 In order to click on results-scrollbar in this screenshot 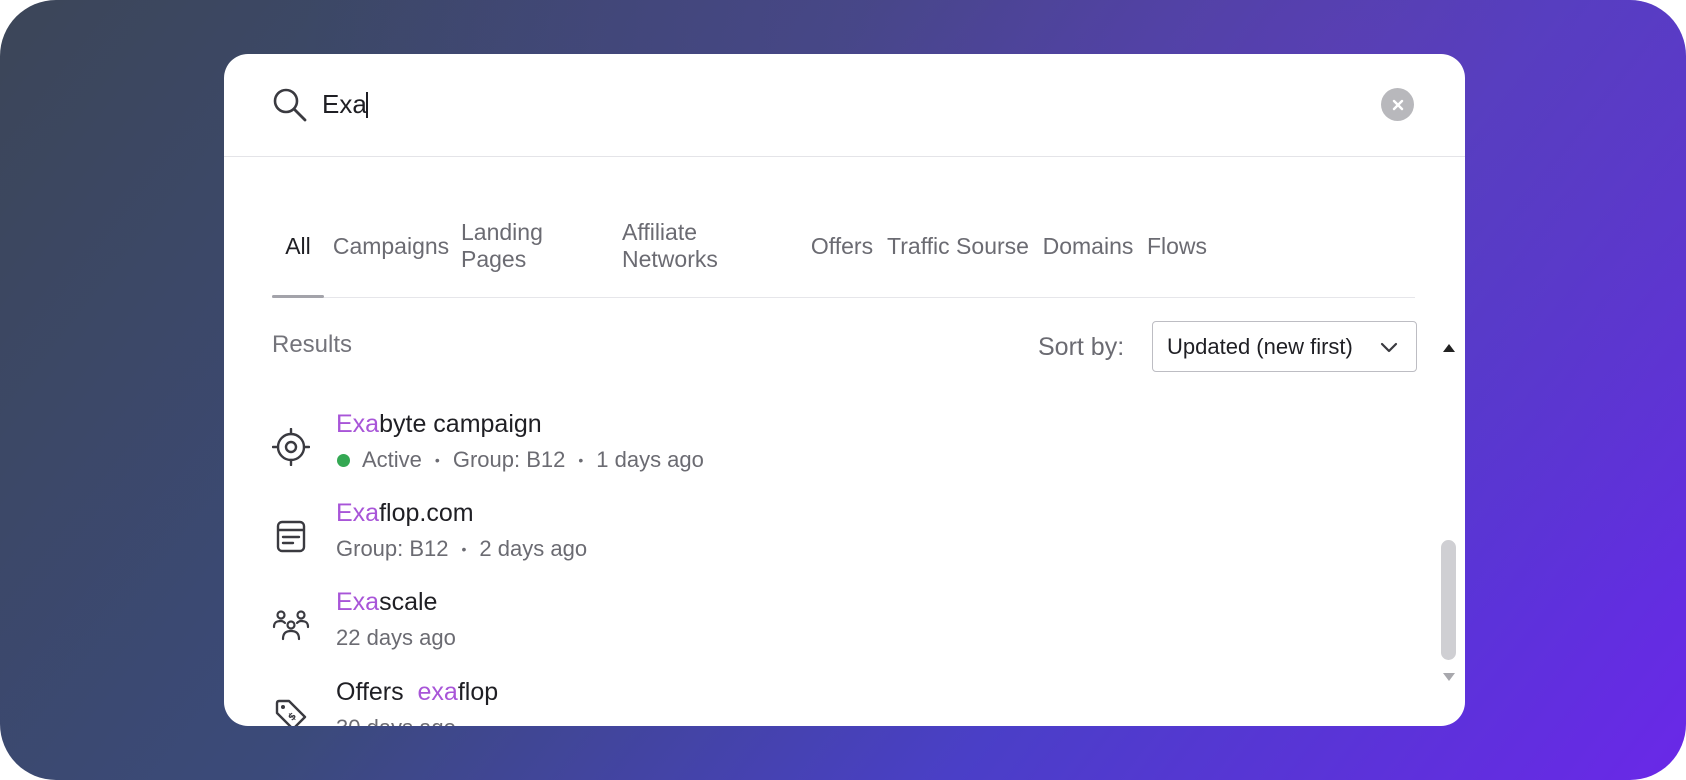, I will do `click(1450, 534)`.